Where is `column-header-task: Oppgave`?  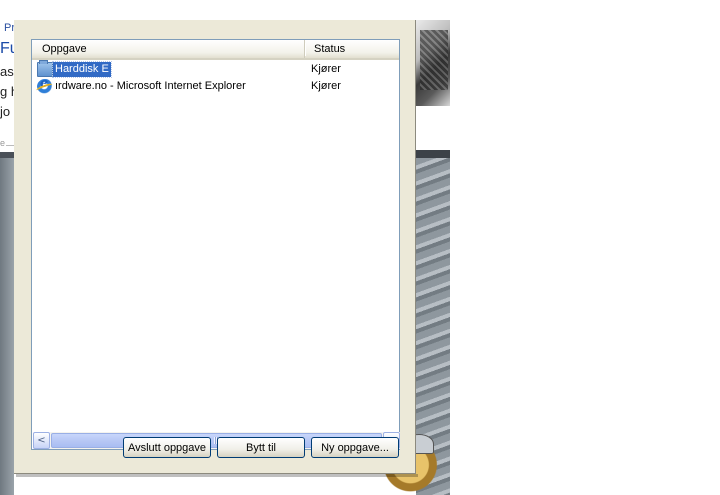
column-header-task: Oppgave is located at coordinates (169, 49).